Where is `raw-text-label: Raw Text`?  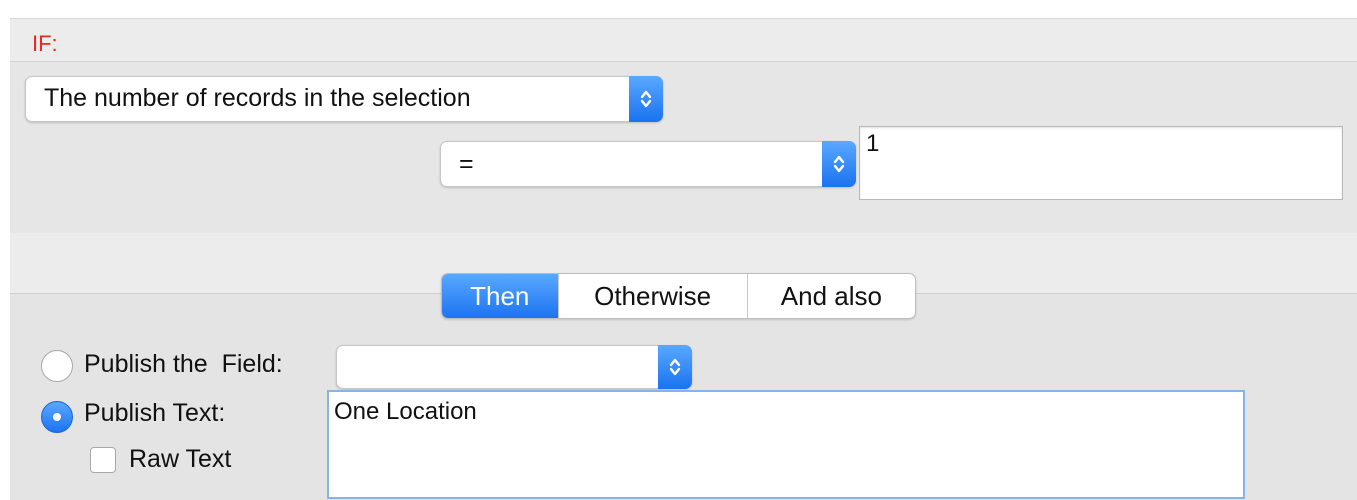 raw-text-label: Raw Text is located at coordinates (180, 459).